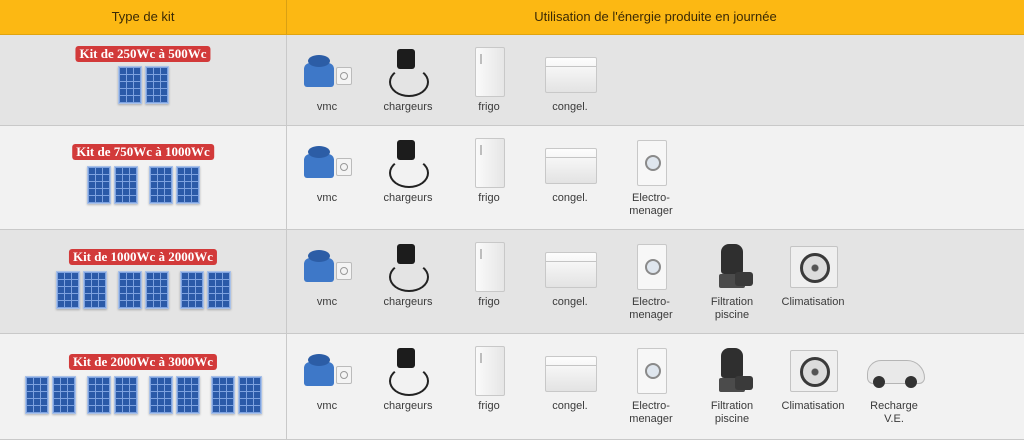  Describe the element at coordinates (894, 406) in the screenshot. I see `usage-label-line1: Recharge` at that location.